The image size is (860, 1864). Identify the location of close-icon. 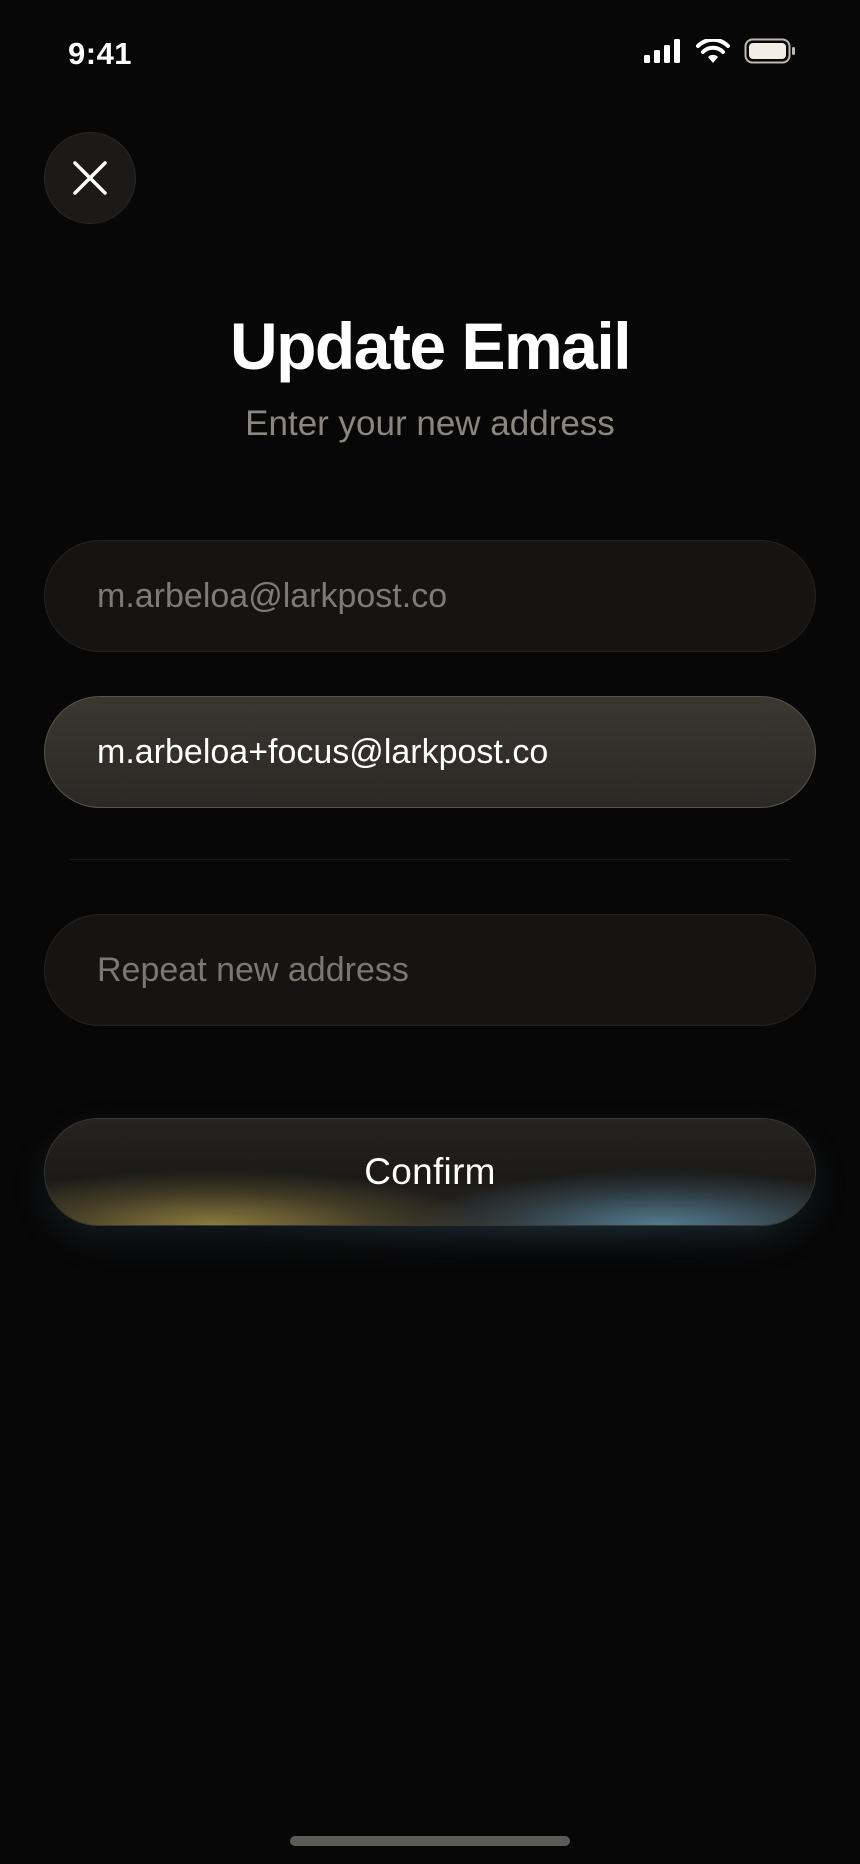
(90, 178).